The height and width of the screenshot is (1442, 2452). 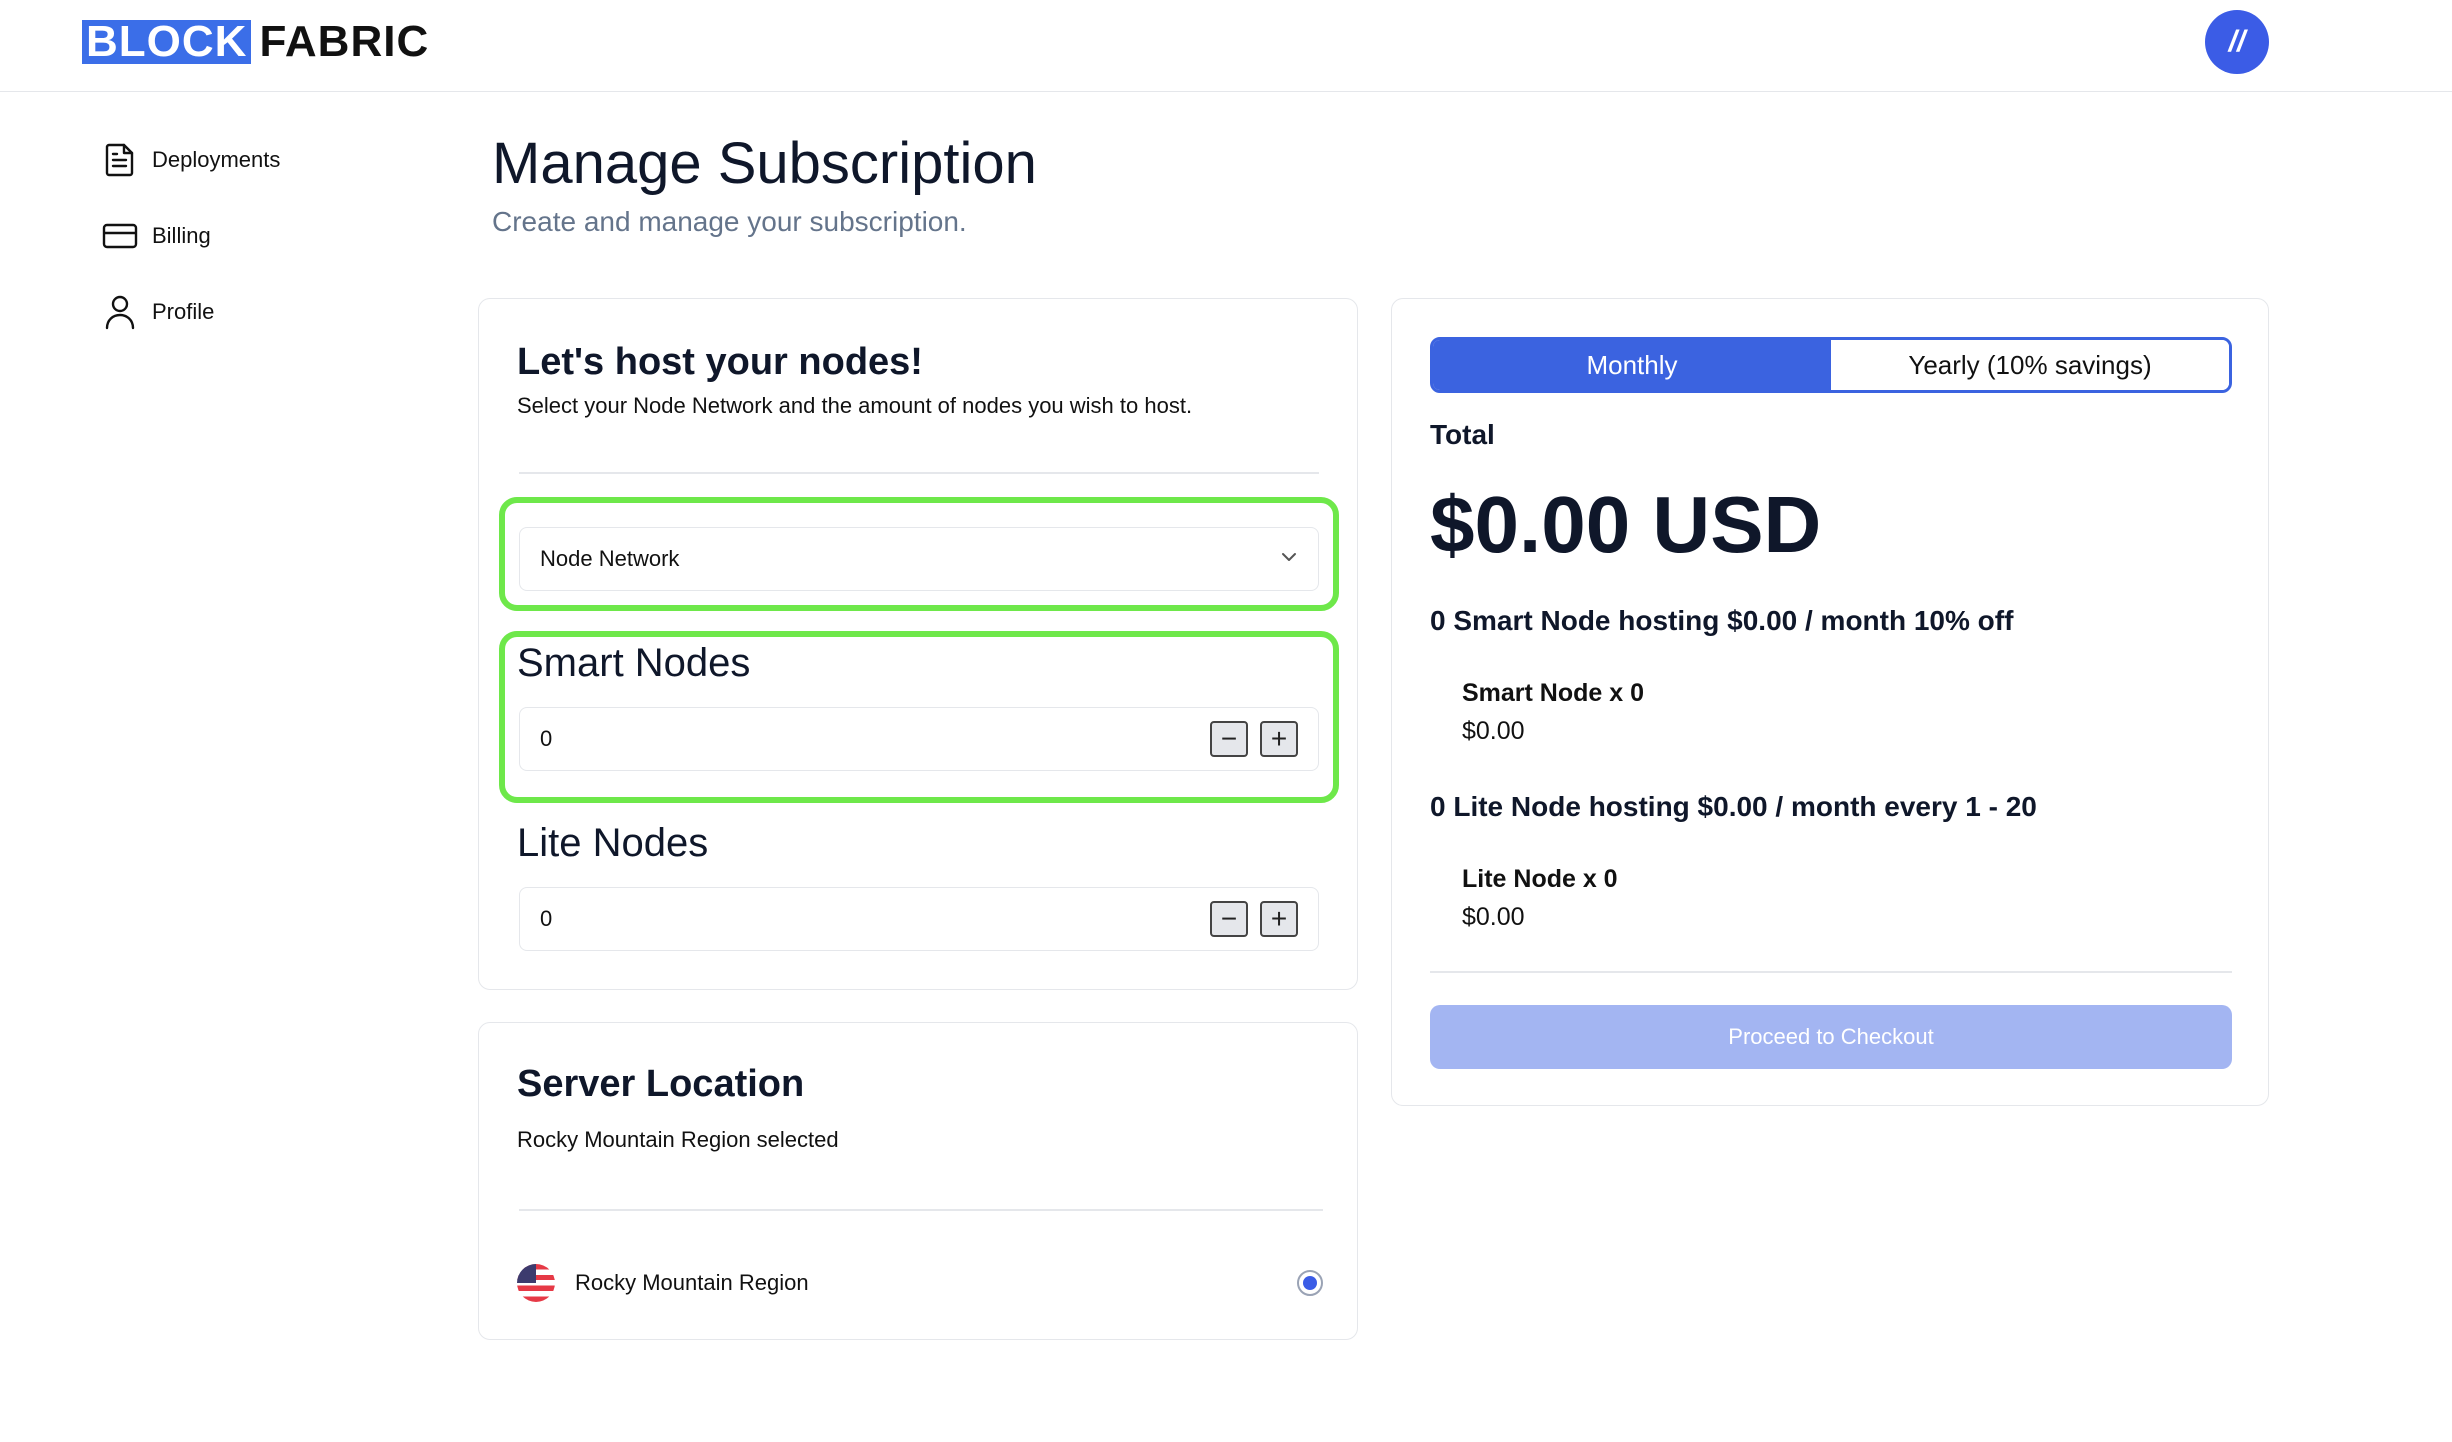 What do you see at coordinates (764, 163) in the screenshot?
I see `page-title: Manage Subscription` at bounding box center [764, 163].